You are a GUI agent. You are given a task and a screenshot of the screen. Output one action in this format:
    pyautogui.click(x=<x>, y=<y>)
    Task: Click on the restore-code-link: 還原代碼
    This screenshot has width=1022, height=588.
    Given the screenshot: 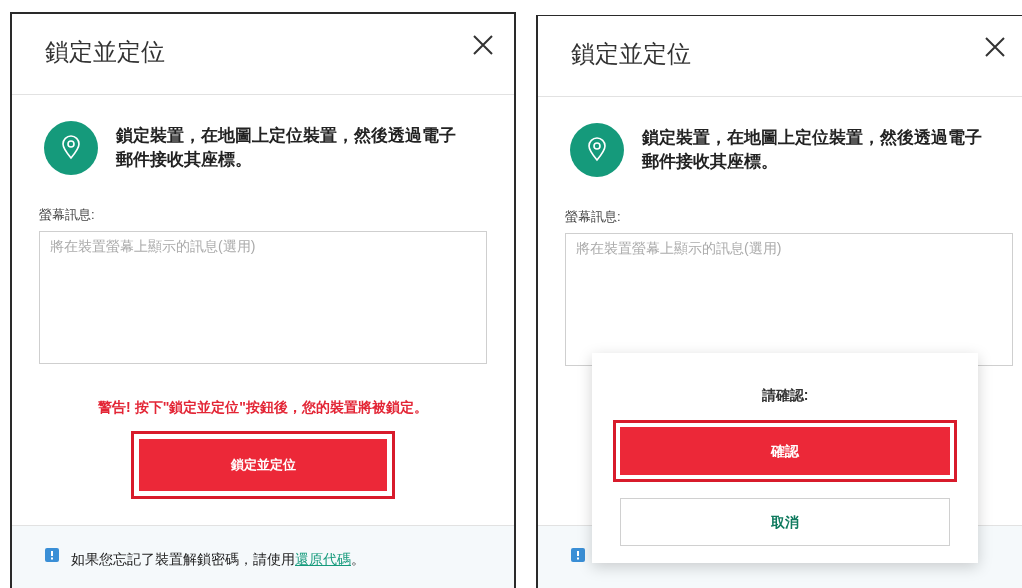 What is the action you would take?
    pyautogui.click(x=323, y=558)
    